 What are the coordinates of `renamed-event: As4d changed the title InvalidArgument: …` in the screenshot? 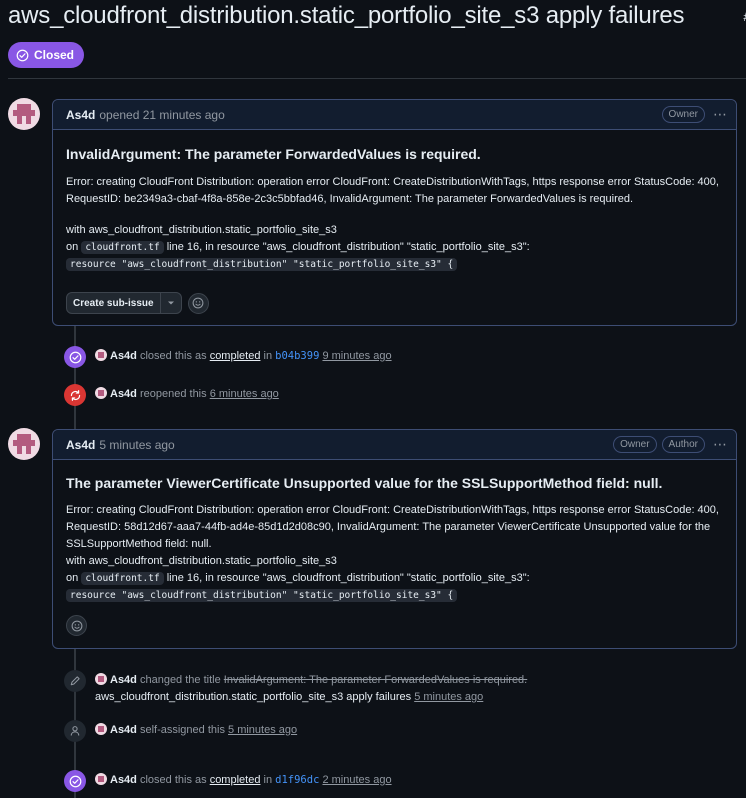 It's located at (399, 688).